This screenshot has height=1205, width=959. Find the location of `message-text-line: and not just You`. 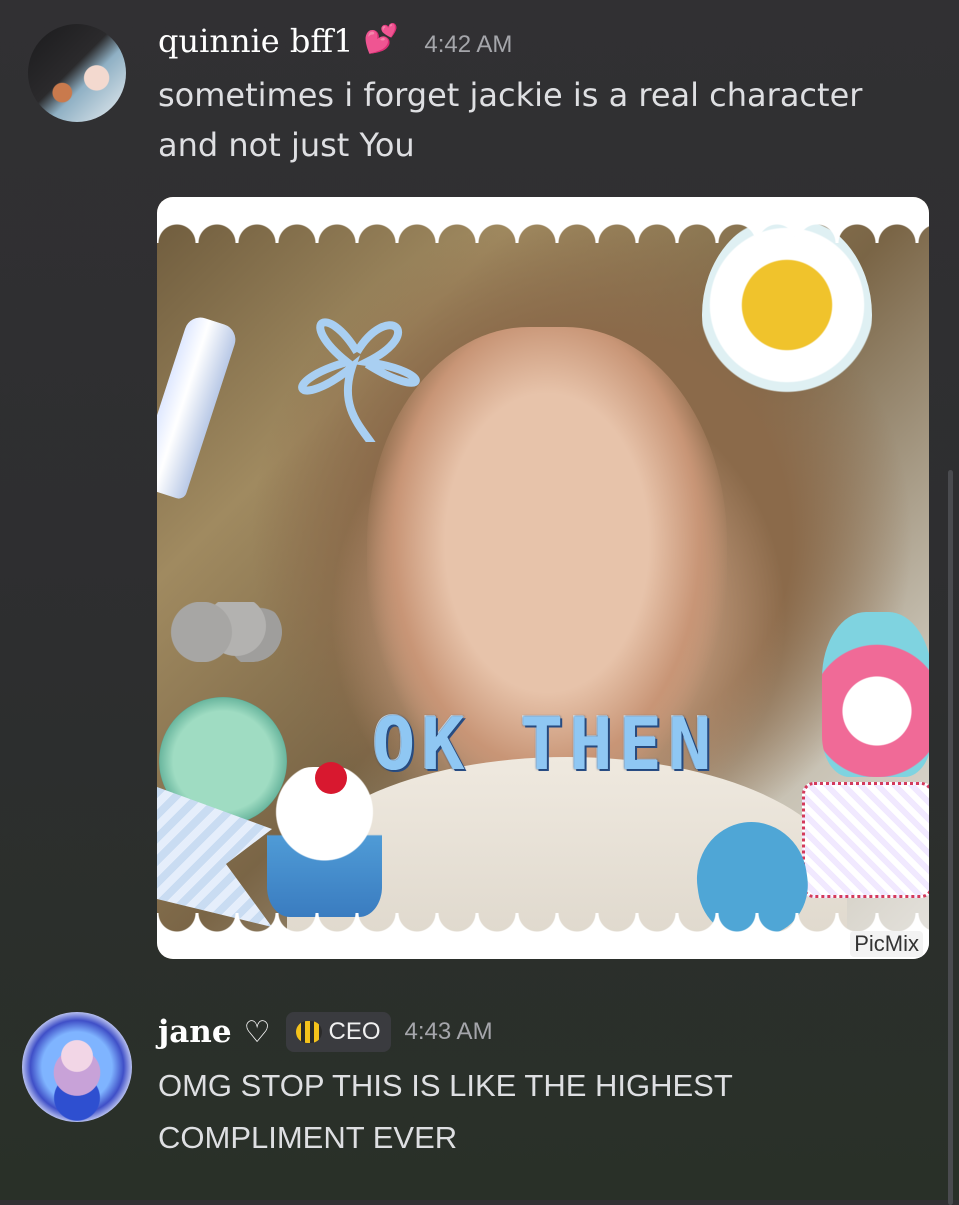

message-text-line: and not just You is located at coordinates (286, 145).